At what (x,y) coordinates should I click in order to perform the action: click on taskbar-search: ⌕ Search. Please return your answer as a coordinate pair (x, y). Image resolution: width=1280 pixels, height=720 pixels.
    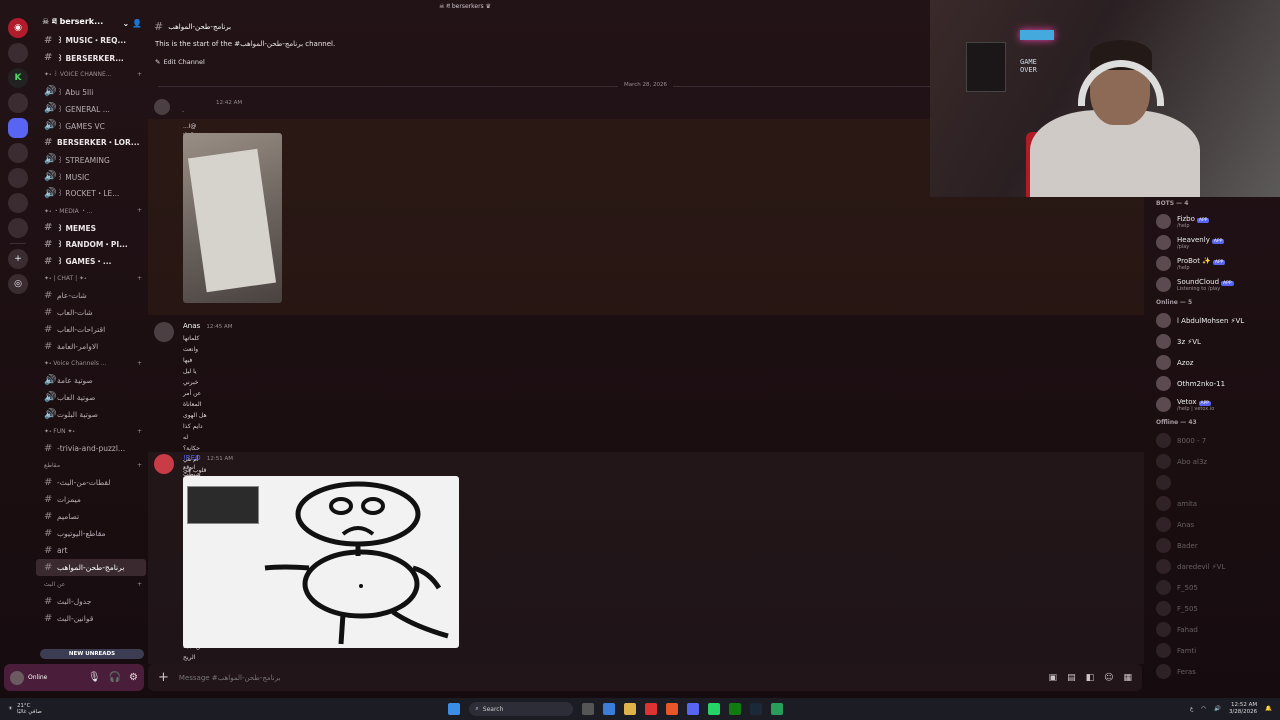
    Looking at the image, I should click on (521, 709).